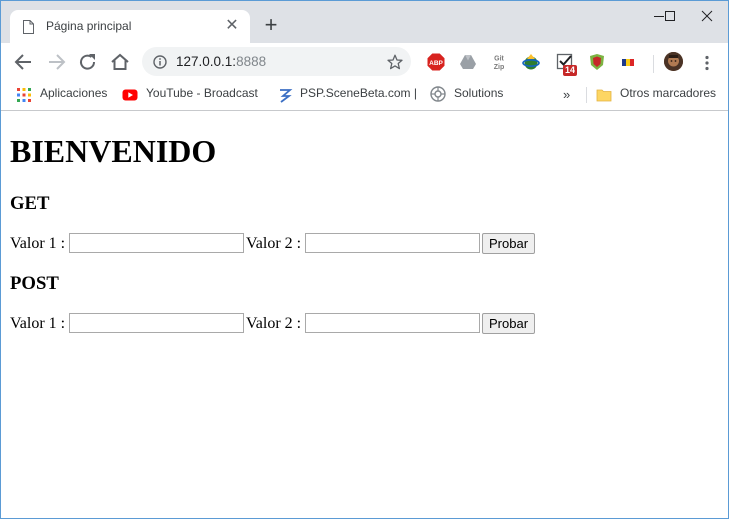 Image resolution: width=729 pixels, height=519 pixels. I want to click on flag-extension-icon, so click(628, 62).